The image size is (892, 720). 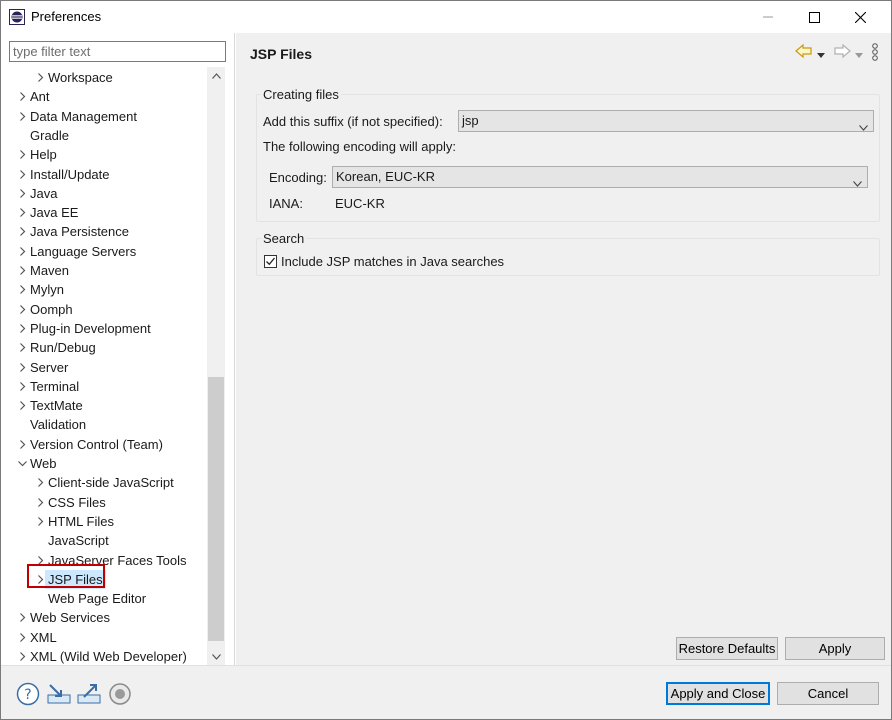 I want to click on tree-item-label: Data Management, so click(x=83, y=116).